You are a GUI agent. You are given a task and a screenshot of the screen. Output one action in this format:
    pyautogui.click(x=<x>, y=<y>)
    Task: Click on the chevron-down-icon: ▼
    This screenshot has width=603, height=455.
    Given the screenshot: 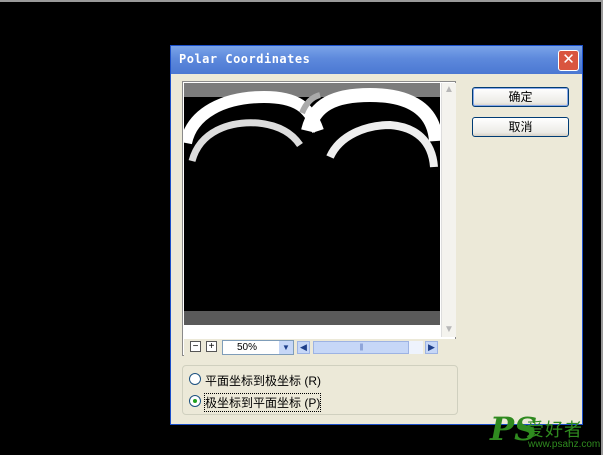 What is the action you would take?
    pyautogui.click(x=286, y=347)
    